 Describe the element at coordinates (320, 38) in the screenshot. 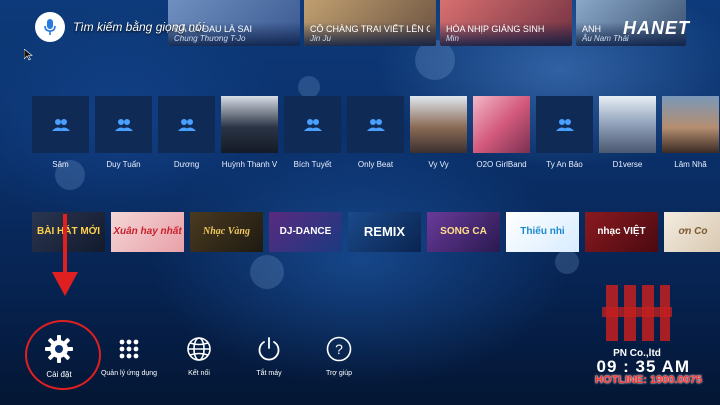

I see `song-artist: Jin Ju` at that location.